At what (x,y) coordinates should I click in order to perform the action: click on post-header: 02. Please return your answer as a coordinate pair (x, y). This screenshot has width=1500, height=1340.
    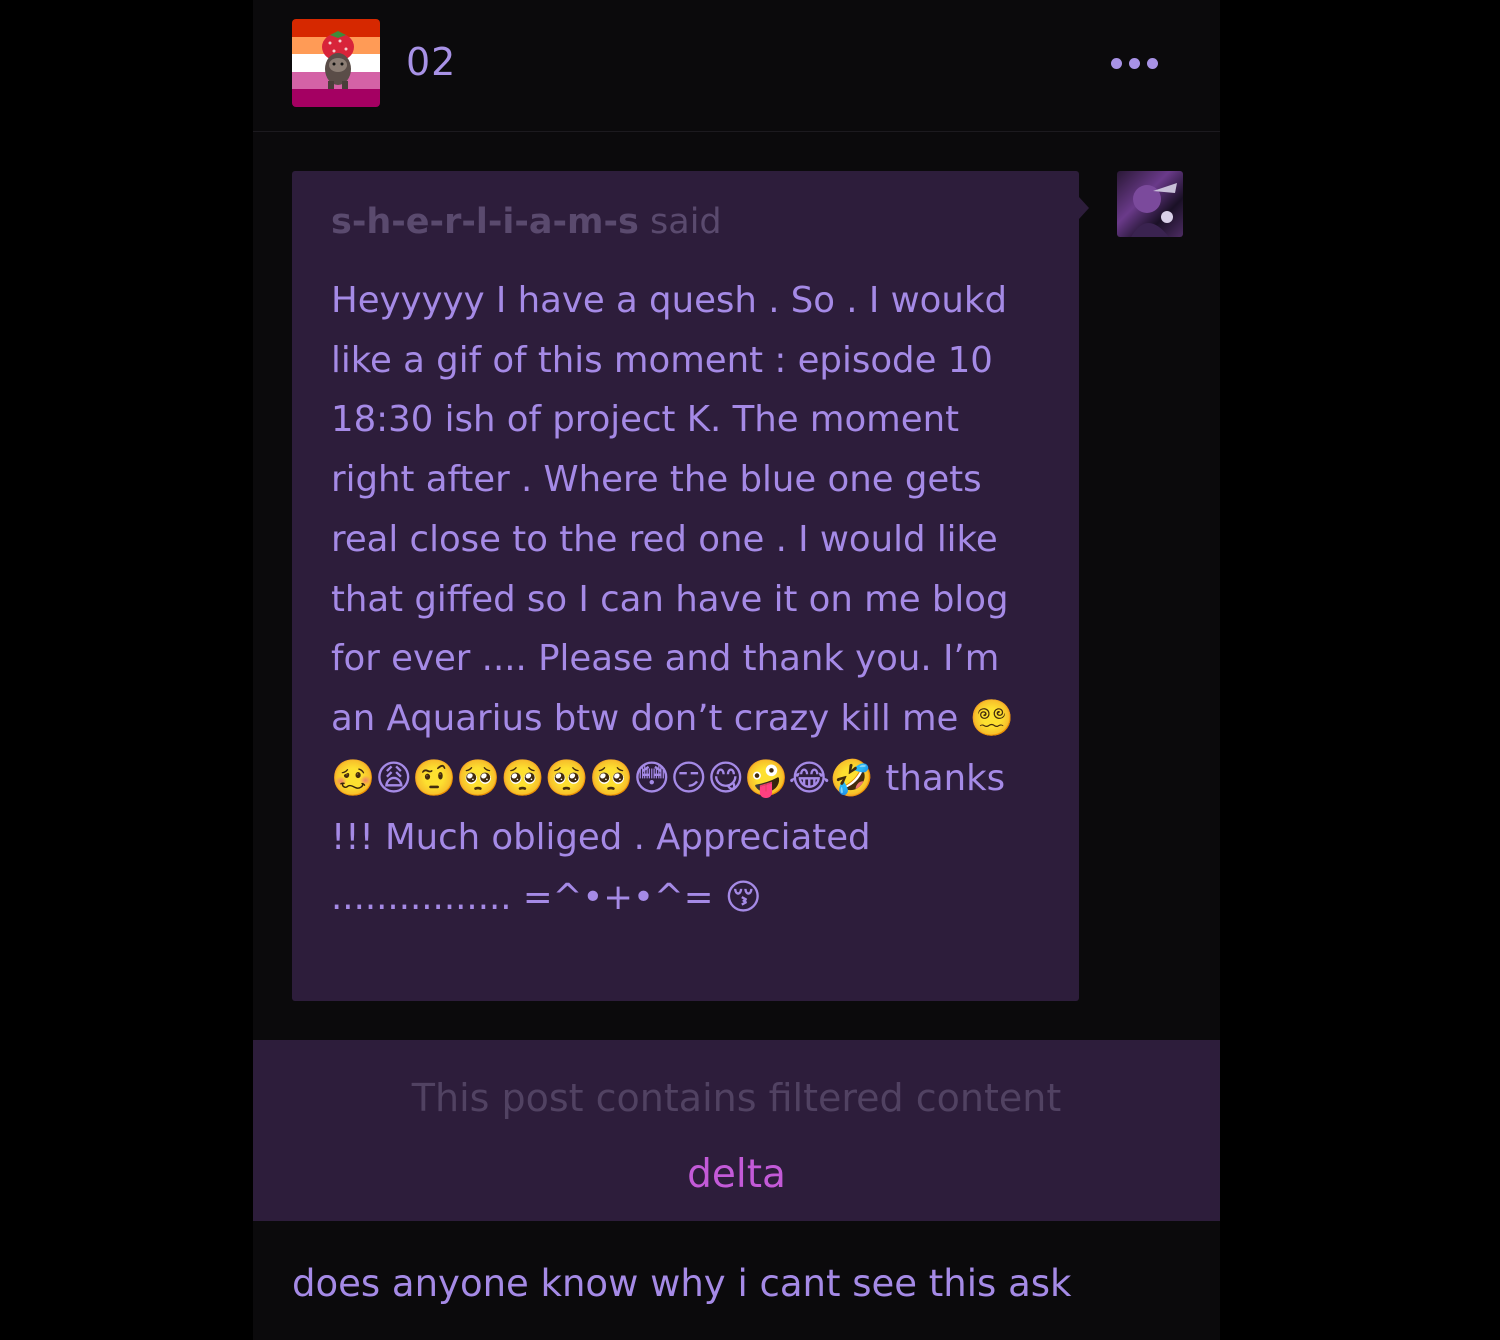
    Looking at the image, I should click on (736, 66).